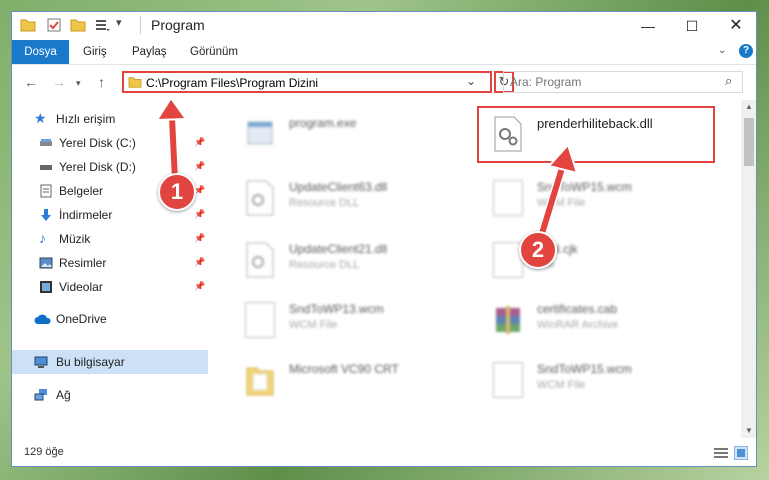  What do you see at coordinates (40, 118) in the screenshot?
I see `star-icon: ★` at bounding box center [40, 118].